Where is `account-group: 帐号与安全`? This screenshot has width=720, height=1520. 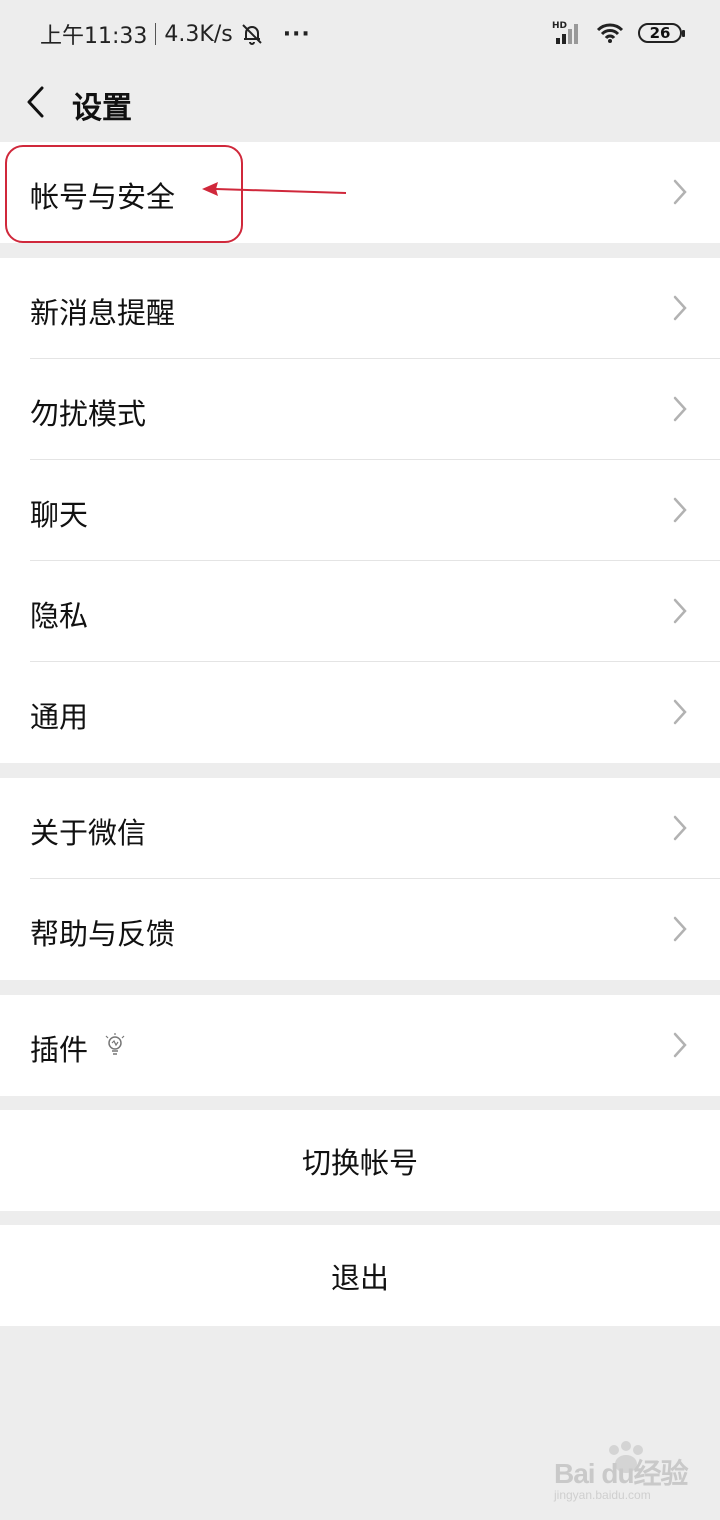 account-group: 帐号与安全 is located at coordinates (360, 192).